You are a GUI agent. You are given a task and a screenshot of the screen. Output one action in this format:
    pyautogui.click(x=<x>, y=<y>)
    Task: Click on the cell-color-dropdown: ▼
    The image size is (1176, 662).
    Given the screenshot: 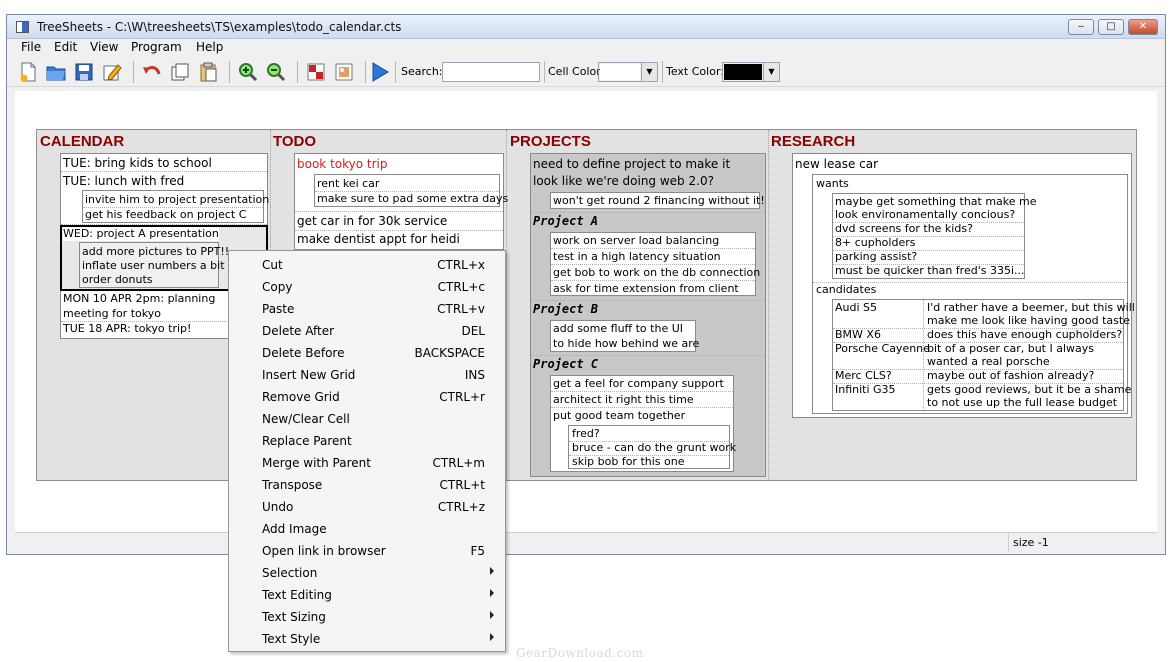 What is the action you would take?
    pyautogui.click(x=628, y=72)
    